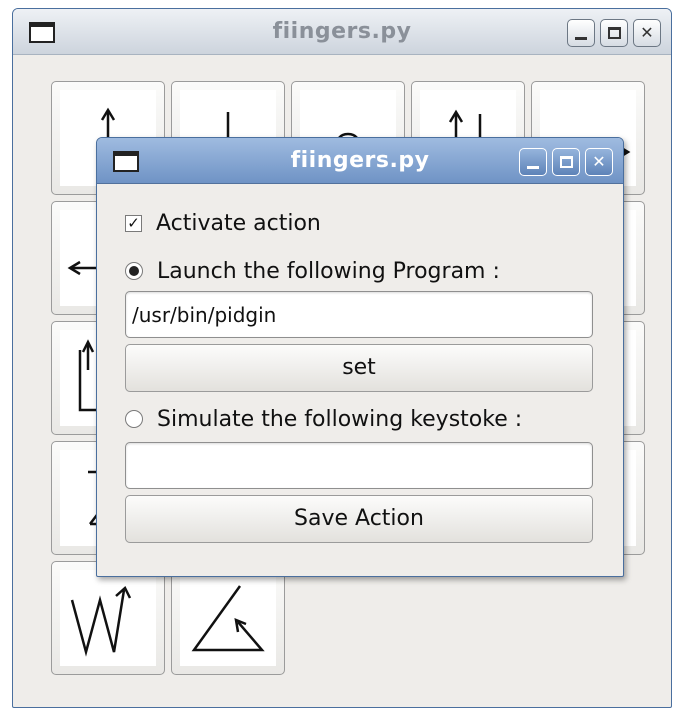 The image size is (681, 716). I want to click on simulate-keystroke-label: Simulate the following keystoke :, so click(340, 419).